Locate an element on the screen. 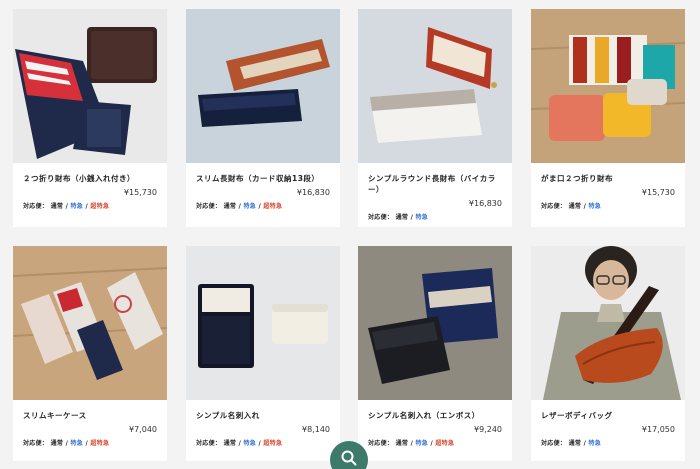 This screenshot has width=700, height=469. product-price: ¥7,040 is located at coordinates (143, 429).